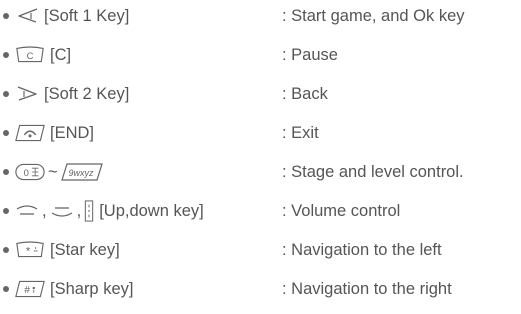 The height and width of the screenshot is (314, 521). I want to click on key-description: : Pause, so click(310, 55).